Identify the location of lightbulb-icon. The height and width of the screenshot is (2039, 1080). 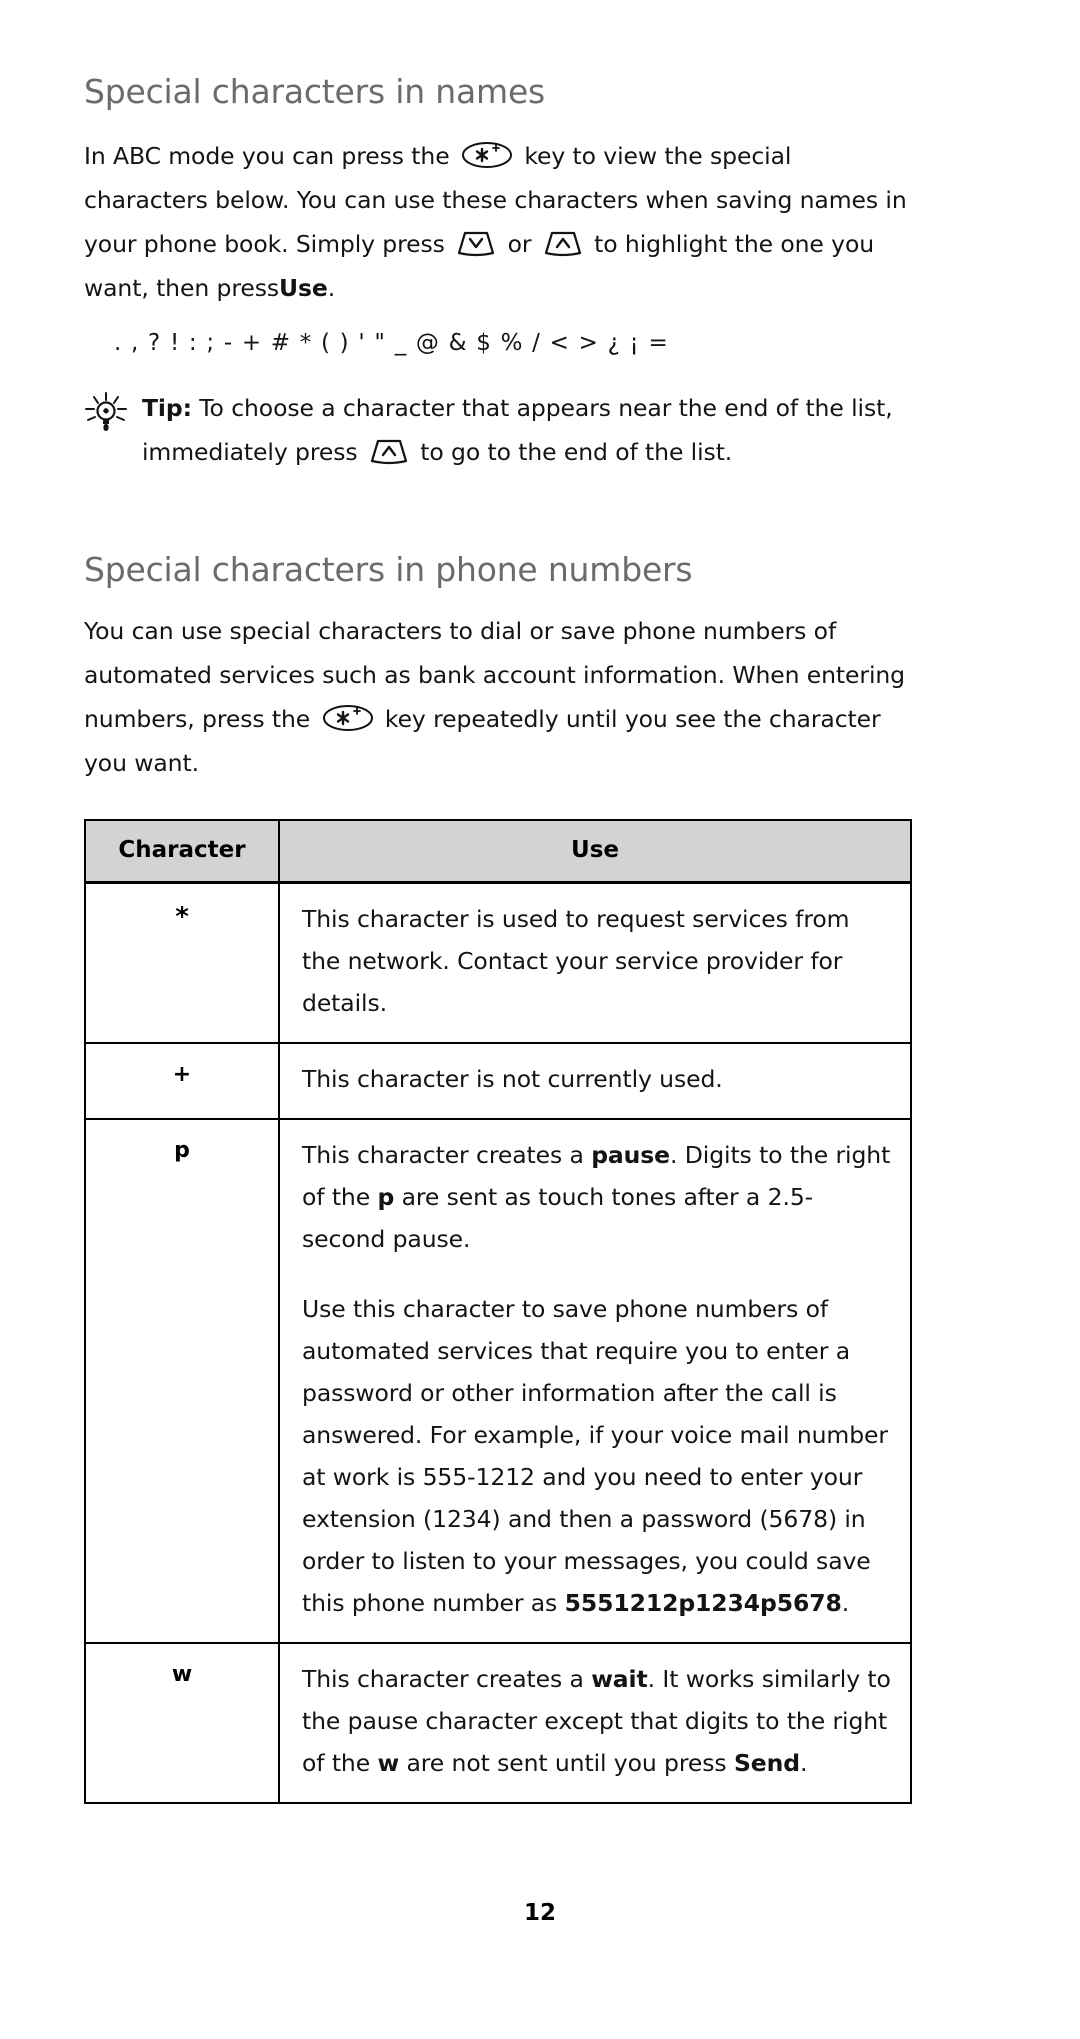
(106, 413).